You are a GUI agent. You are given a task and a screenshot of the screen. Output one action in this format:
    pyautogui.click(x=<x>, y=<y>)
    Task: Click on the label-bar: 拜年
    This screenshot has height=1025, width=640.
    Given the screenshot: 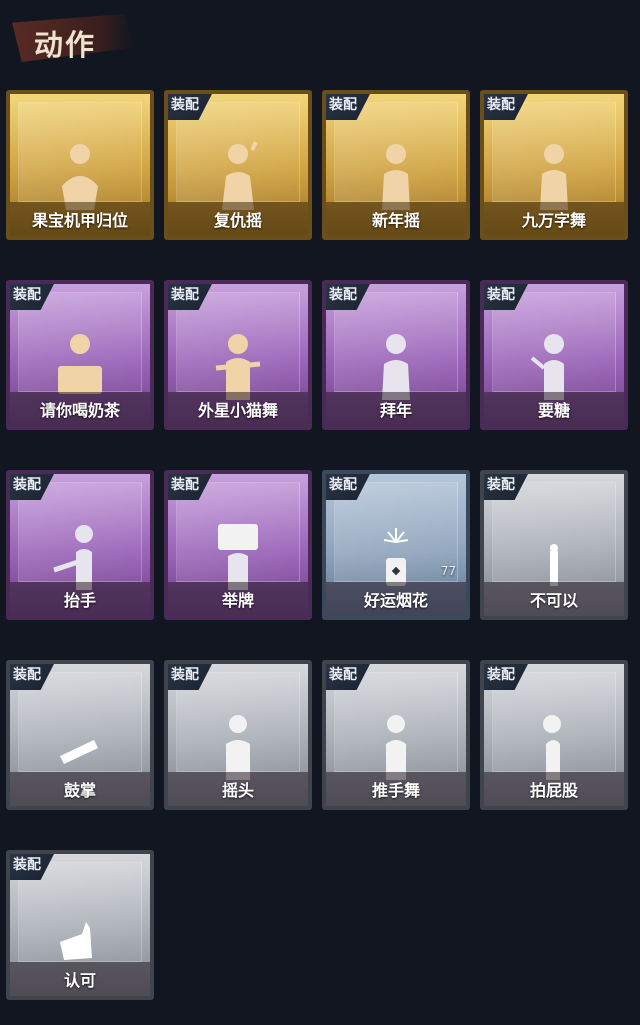 What is the action you would take?
    pyautogui.click(x=396, y=409)
    